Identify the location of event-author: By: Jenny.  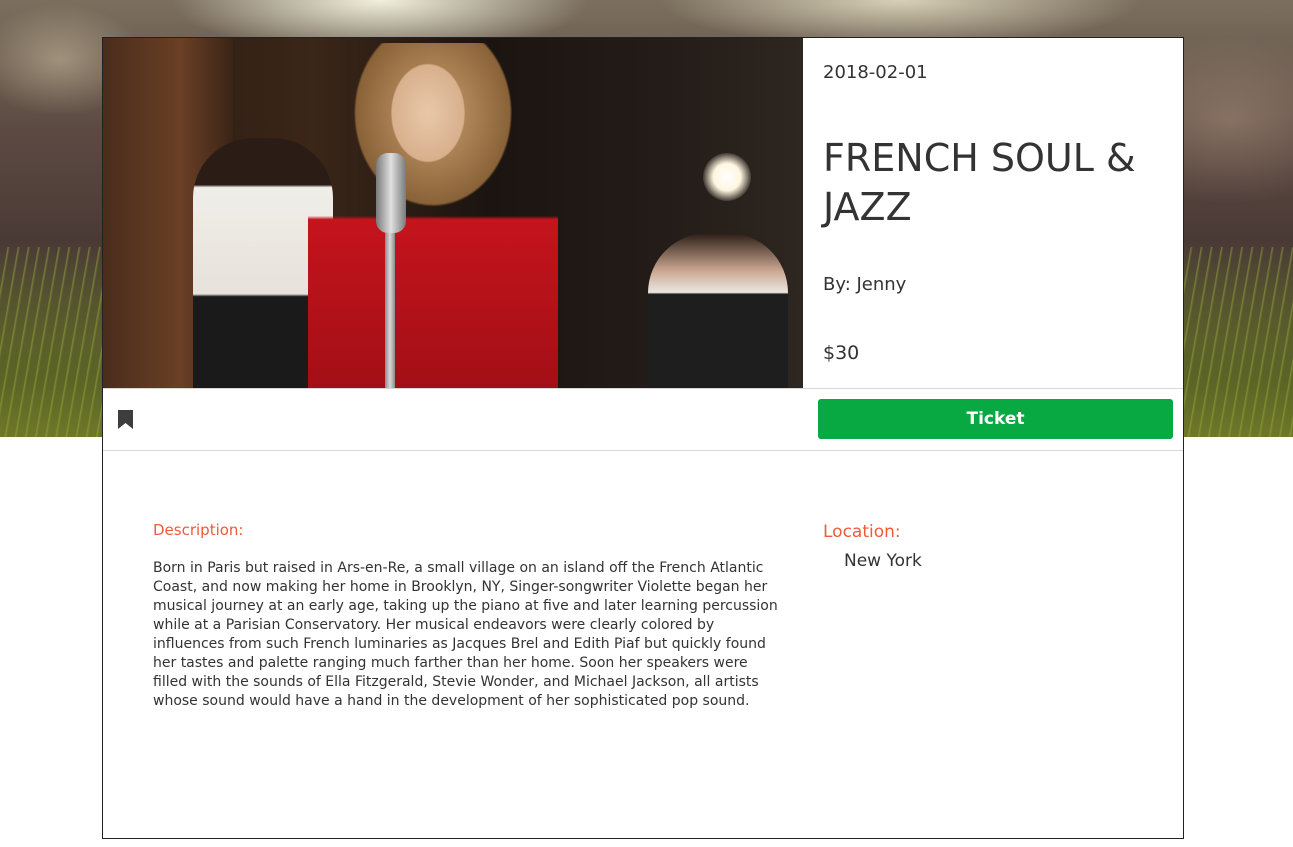
(865, 284).